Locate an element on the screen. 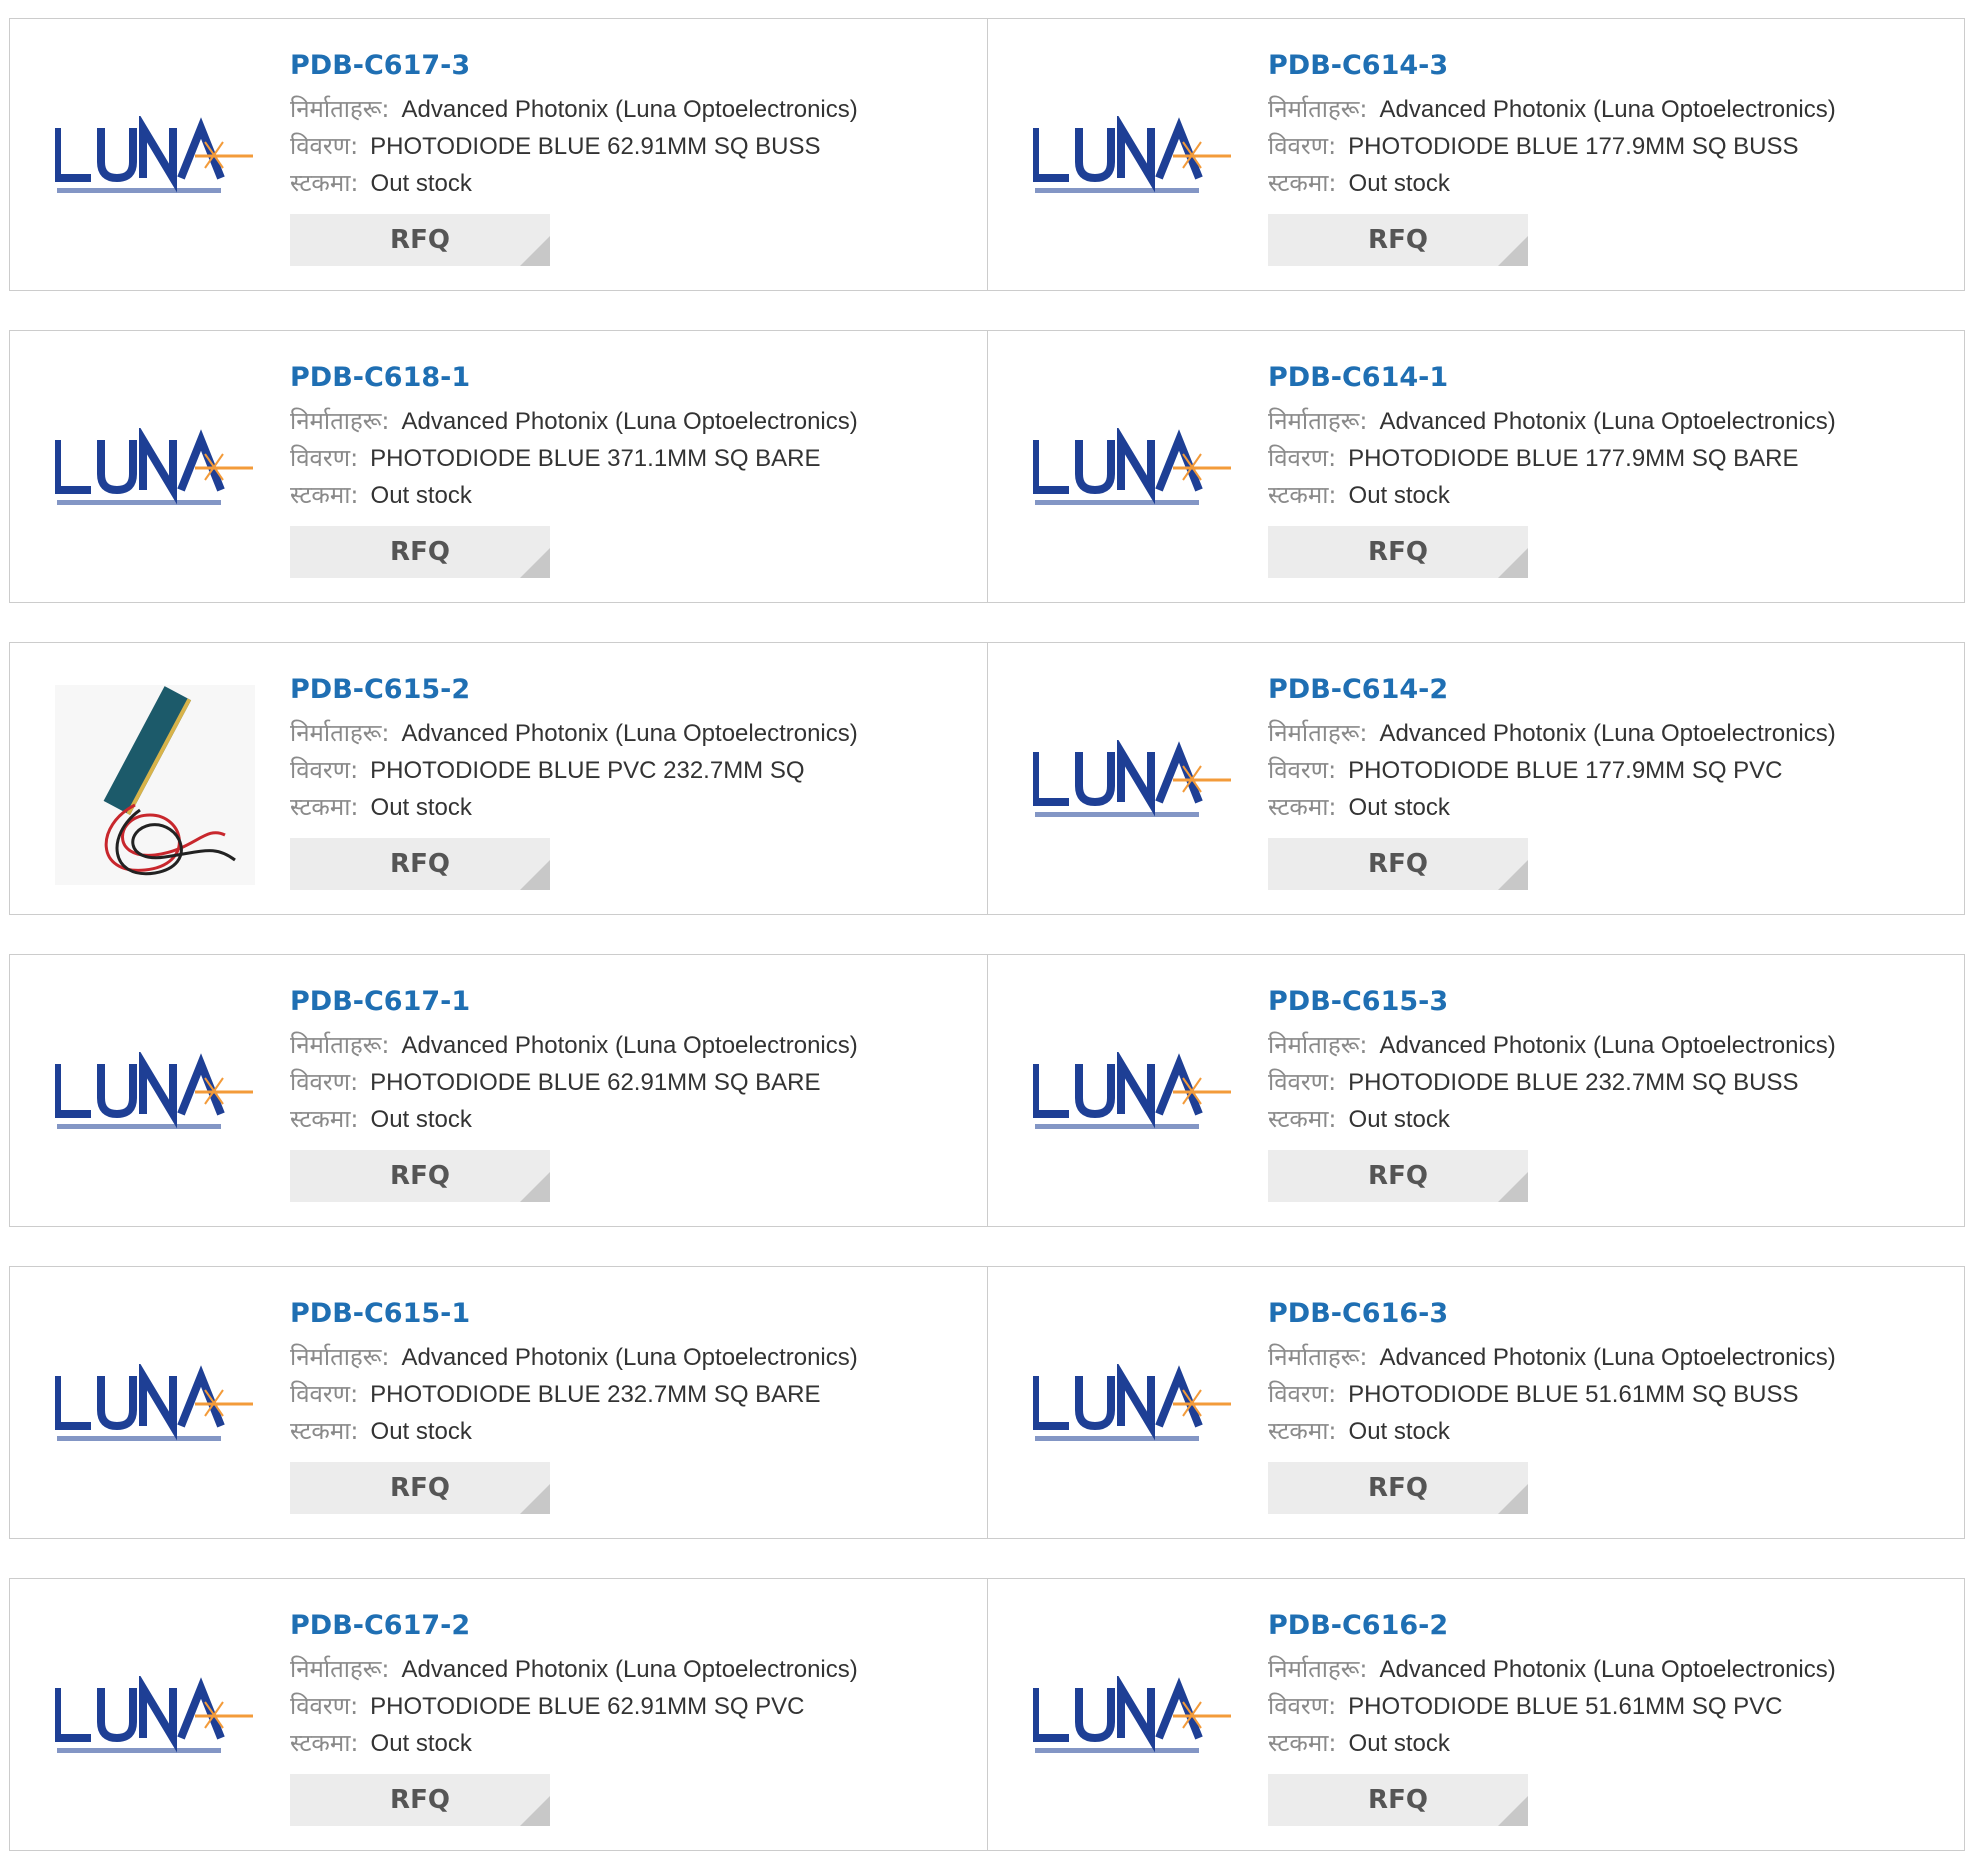 This screenshot has height=1851, width=1969. part-number-link: PDB-C615-1 is located at coordinates (633, 1314).